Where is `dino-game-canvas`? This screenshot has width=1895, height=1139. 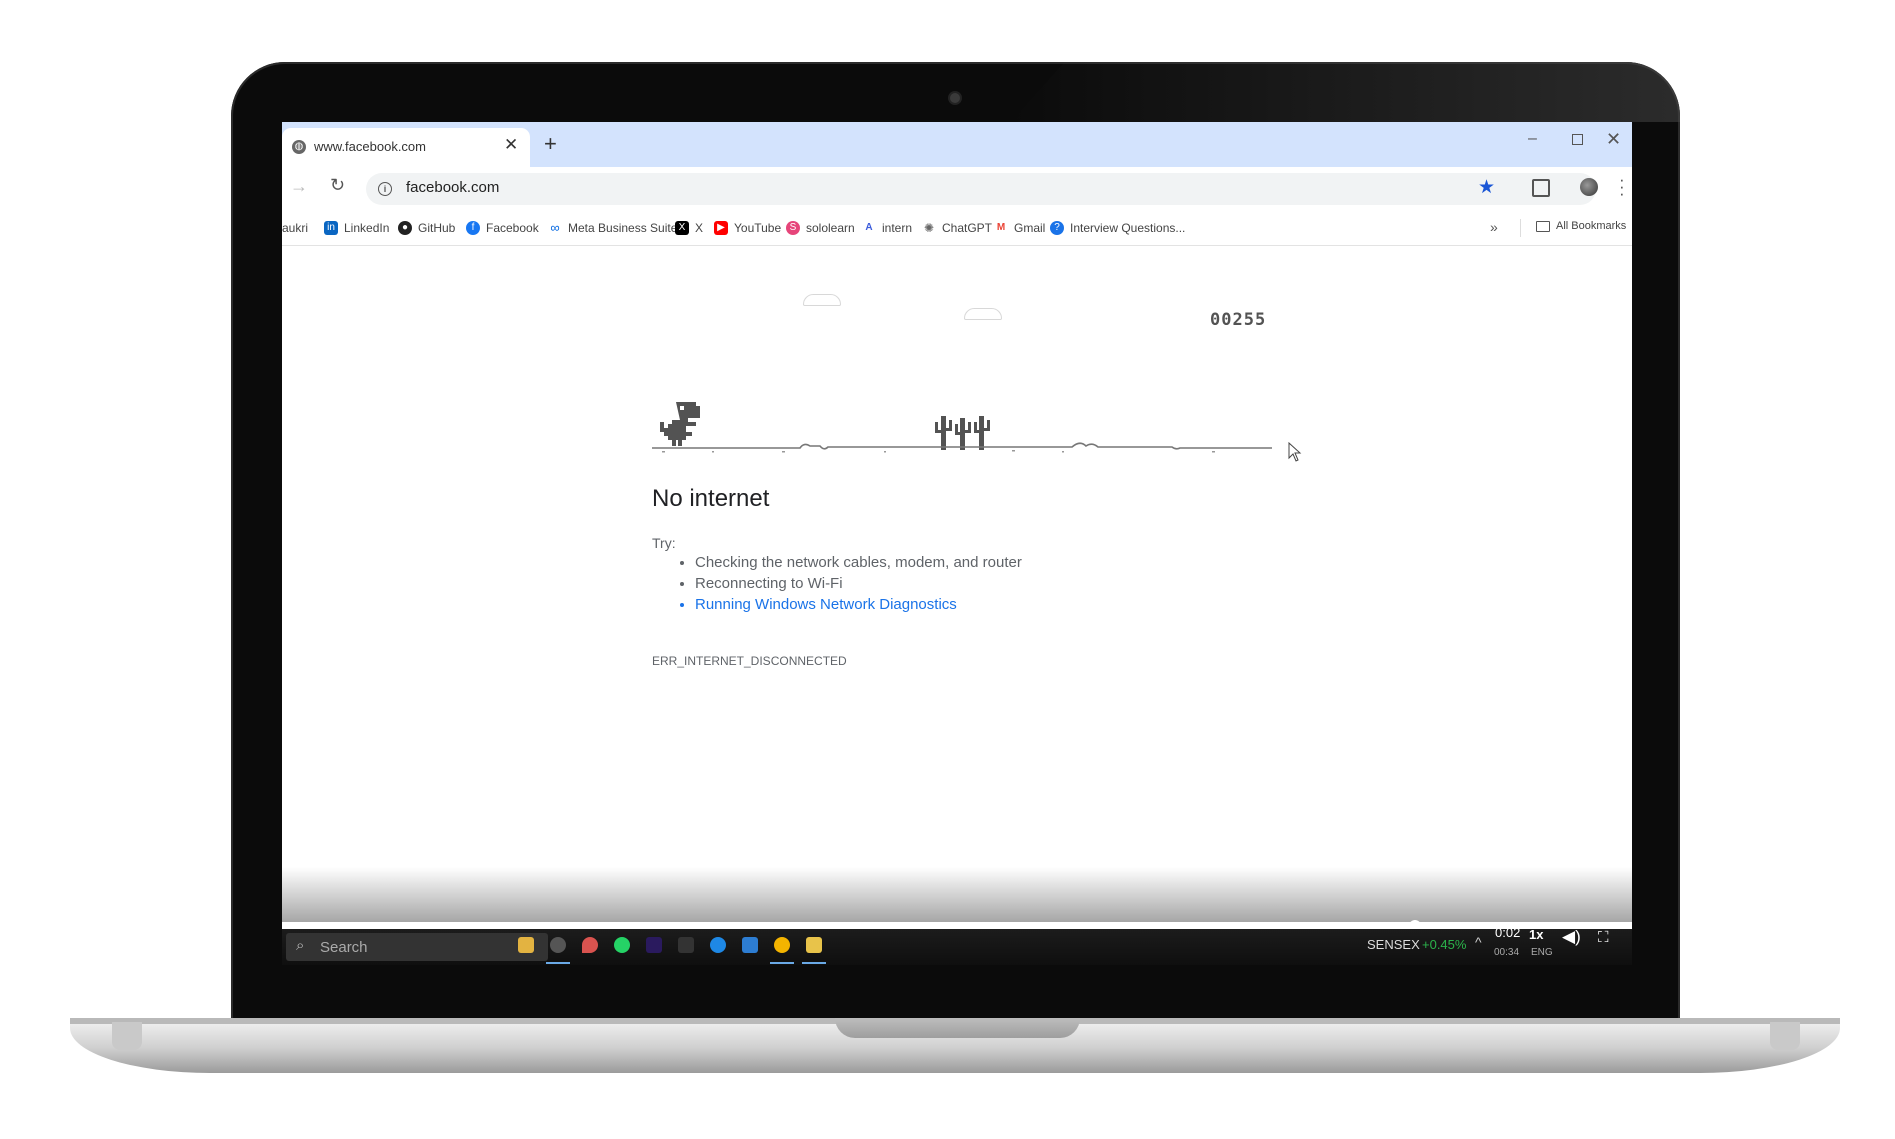
dino-game-canvas is located at coordinates (972, 447).